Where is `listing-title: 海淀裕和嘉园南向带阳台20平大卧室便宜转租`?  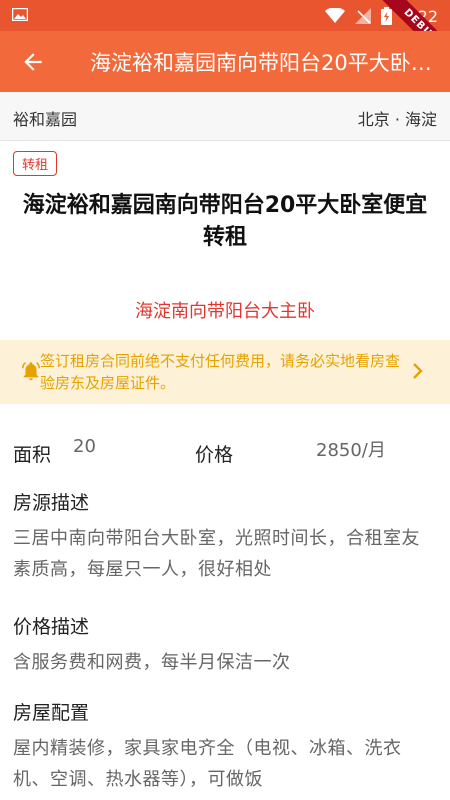
listing-title: 海淀裕和嘉园南向带阳台20平大卧室便宜转租 is located at coordinates (225, 221).